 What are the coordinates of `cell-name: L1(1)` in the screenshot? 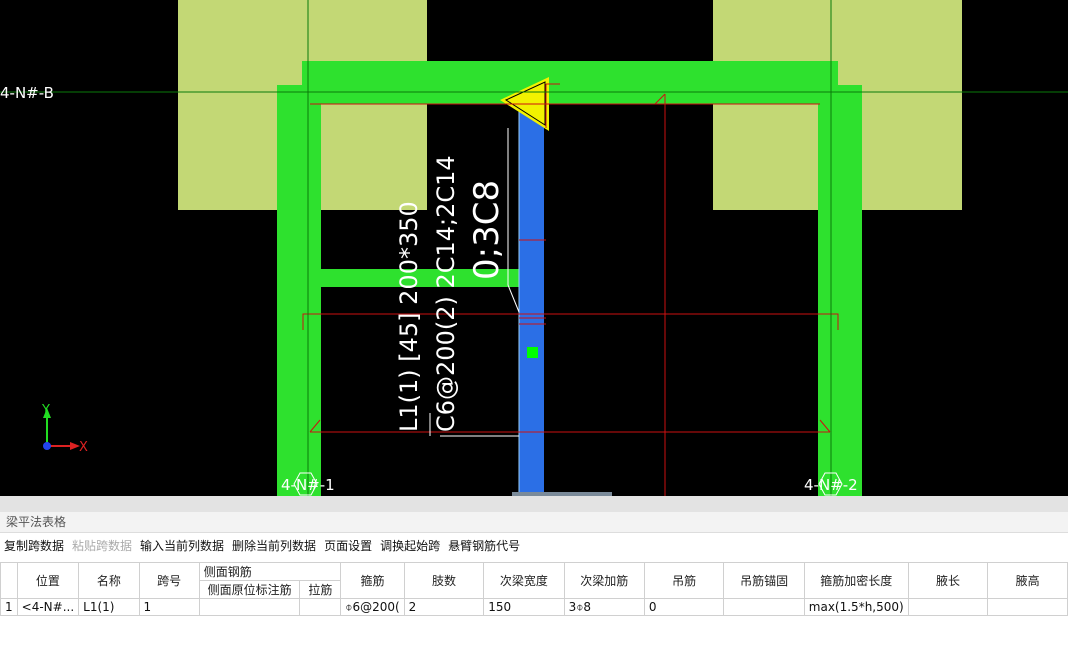 It's located at (109, 607).